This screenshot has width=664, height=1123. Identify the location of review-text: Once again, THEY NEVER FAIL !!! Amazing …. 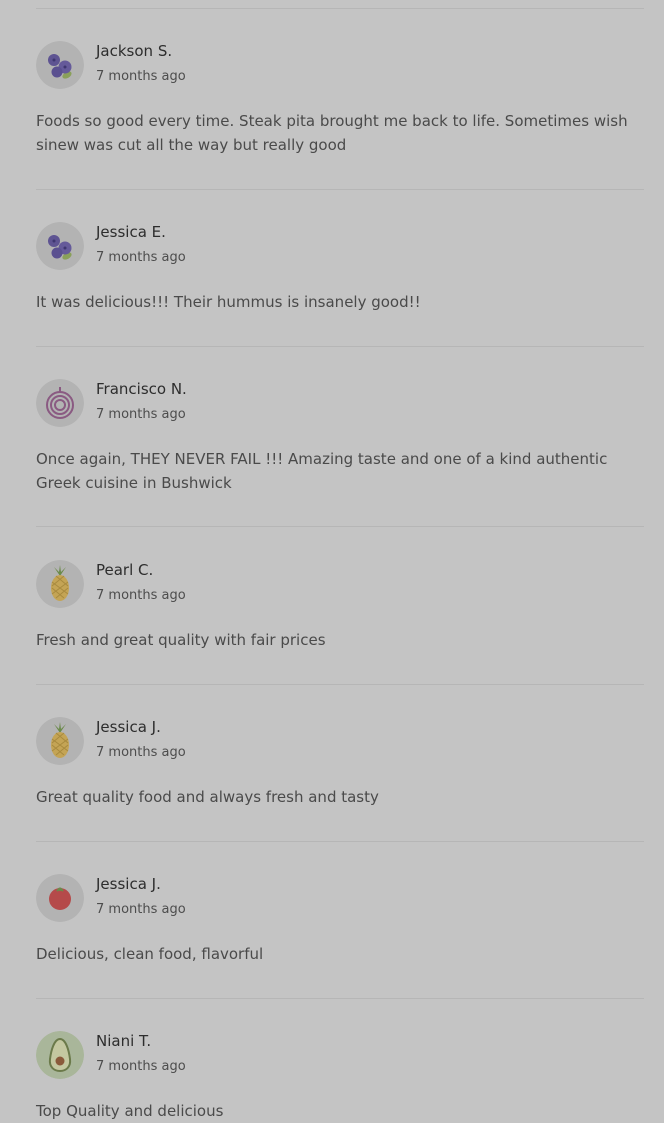
(322, 471).